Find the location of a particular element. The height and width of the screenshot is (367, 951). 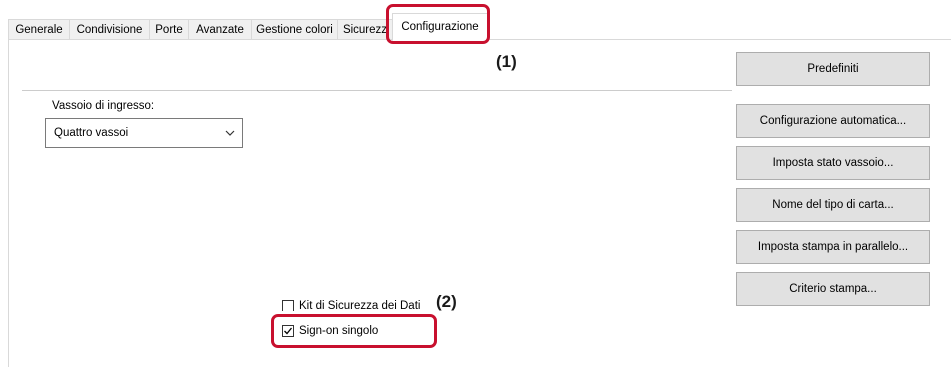

panel-border is located at coordinates (8, 203).